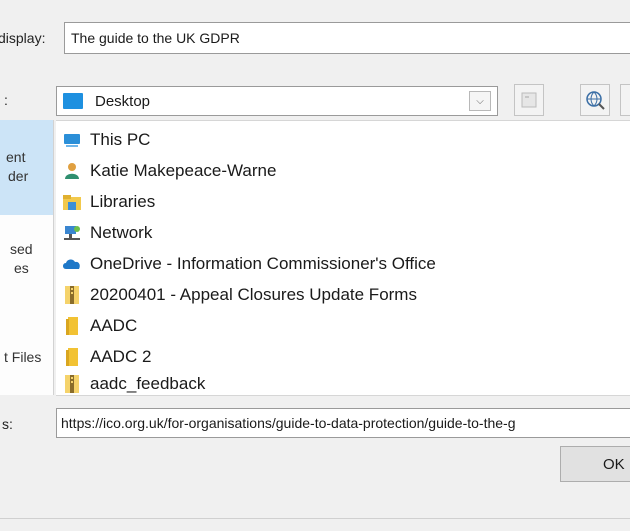 This screenshot has width=630, height=531. Describe the element at coordinates (21, 268) in the screenshot. I see `place-label-line2: es` at that location.